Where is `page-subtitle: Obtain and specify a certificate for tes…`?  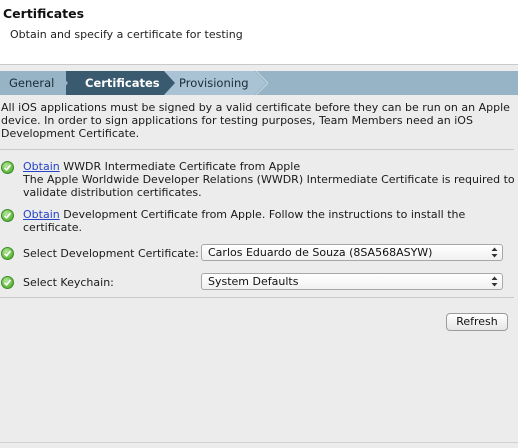
page-subtitle: Obtain and specify a certificate for tes… is located at coordinates (126, 34).